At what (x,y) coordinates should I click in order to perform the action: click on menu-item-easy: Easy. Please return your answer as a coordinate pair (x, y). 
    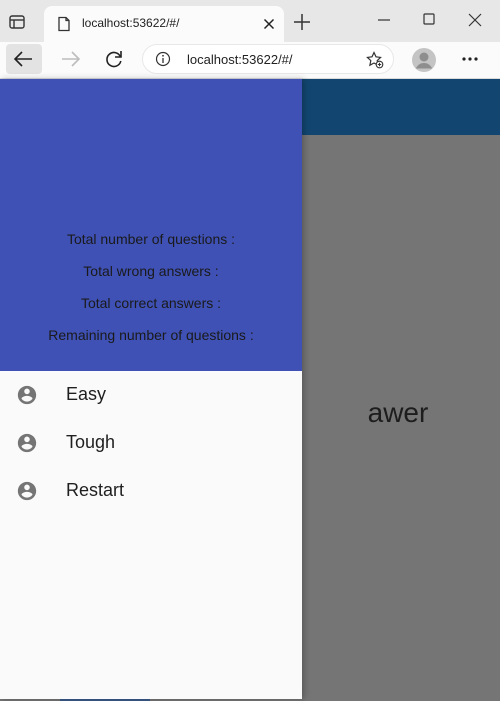
    Looking at the image, I should click on (151, 395).